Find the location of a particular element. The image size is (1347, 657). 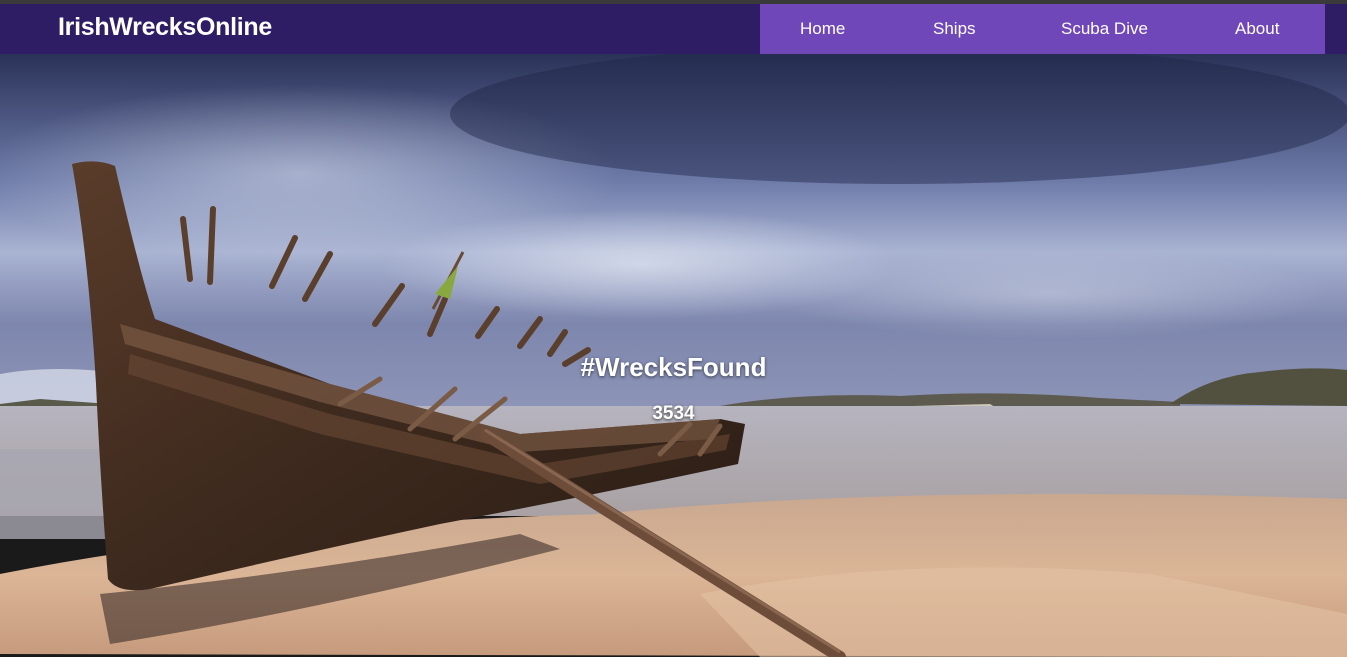

nav-menu: Home Ships Scuba Dive About is located at coordinates (1042, 29).